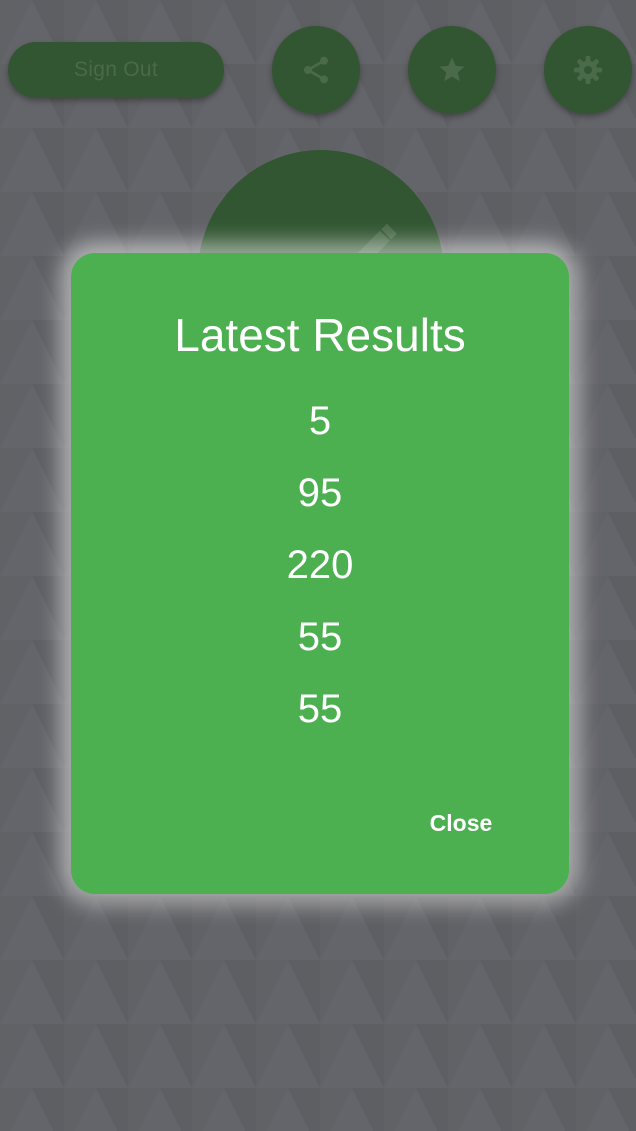 The image size is (636, 1131). I want to click on close-button: Close, so click(461, 823).